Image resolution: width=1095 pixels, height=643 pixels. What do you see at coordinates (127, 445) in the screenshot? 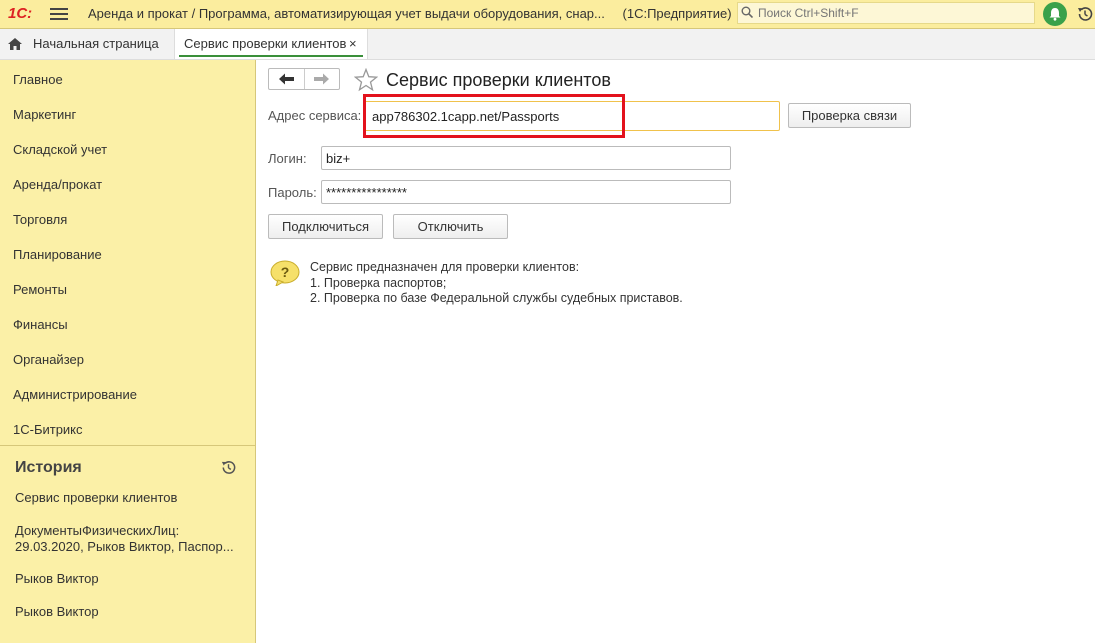
I see `sidebar-divider` at bounding box center [127, 445].